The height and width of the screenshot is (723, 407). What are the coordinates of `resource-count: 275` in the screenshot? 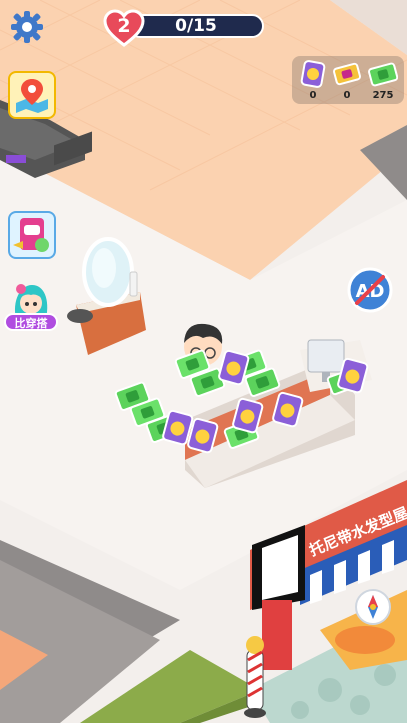 It's located at (383, 95).